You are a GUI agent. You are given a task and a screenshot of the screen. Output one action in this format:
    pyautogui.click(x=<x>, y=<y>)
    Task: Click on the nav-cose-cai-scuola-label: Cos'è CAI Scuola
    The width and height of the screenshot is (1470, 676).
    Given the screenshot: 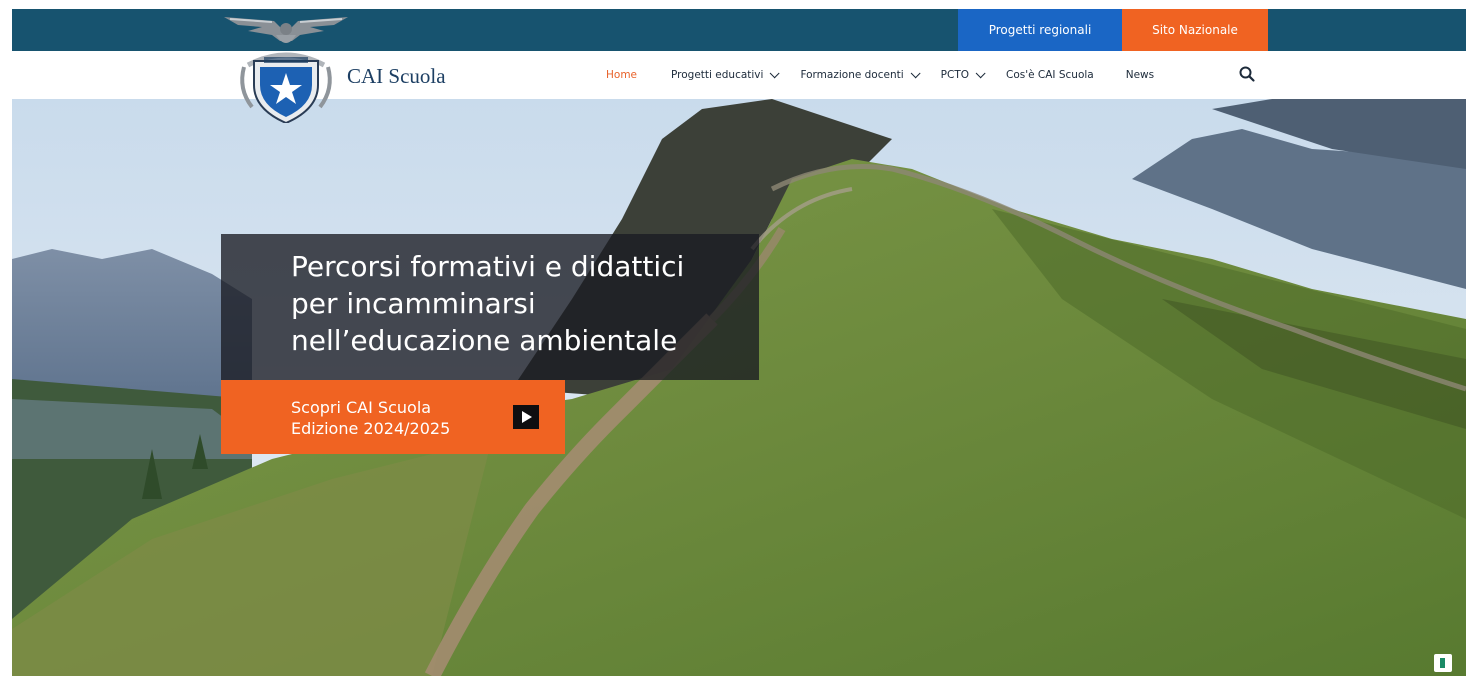 What is the action you would take?
    pyautogui.click(x=1050, y=75)
    